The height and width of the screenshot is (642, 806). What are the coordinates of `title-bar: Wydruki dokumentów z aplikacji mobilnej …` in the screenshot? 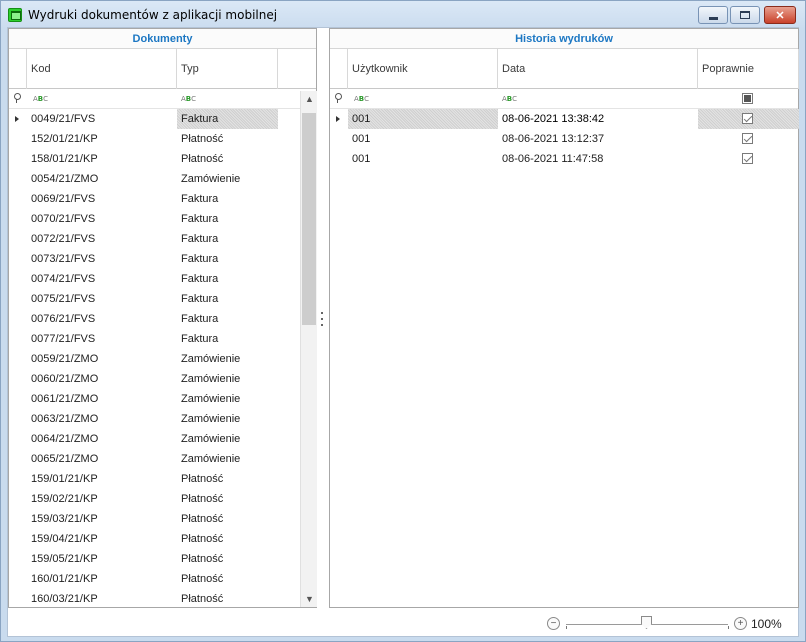 It's located at (403, 14).